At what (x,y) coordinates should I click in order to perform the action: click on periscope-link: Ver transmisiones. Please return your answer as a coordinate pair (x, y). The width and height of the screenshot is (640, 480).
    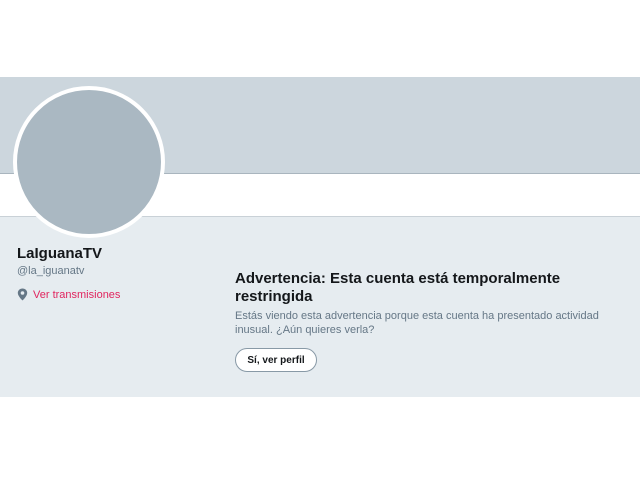
    Looking at the image, I should click on (68, 294).